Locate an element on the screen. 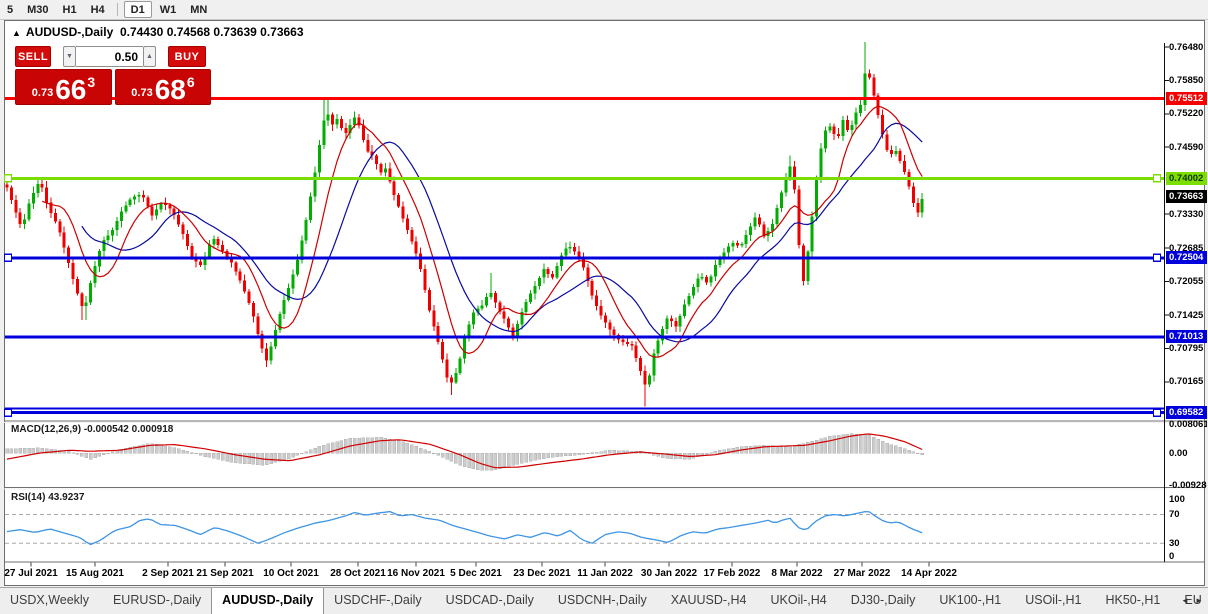 The height and width of the screenshot is (614, 1208). rsi-indicator-title: RSI(14) 43.9237 is located at coordinates (47, 497).